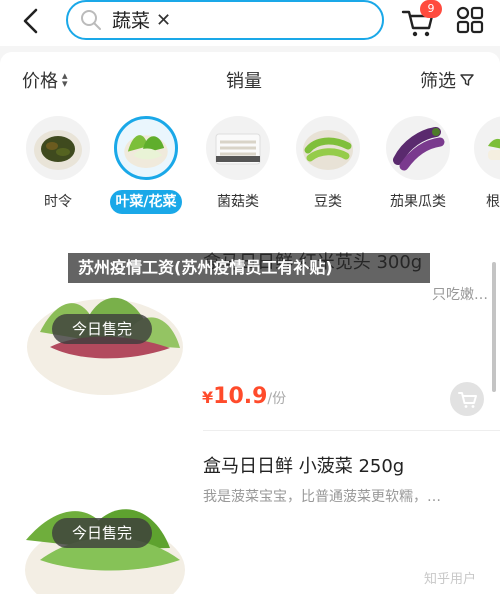  Describe the element at coordinates (328, 202) in the screenshot. I see `category-label: 豆类` at that location.